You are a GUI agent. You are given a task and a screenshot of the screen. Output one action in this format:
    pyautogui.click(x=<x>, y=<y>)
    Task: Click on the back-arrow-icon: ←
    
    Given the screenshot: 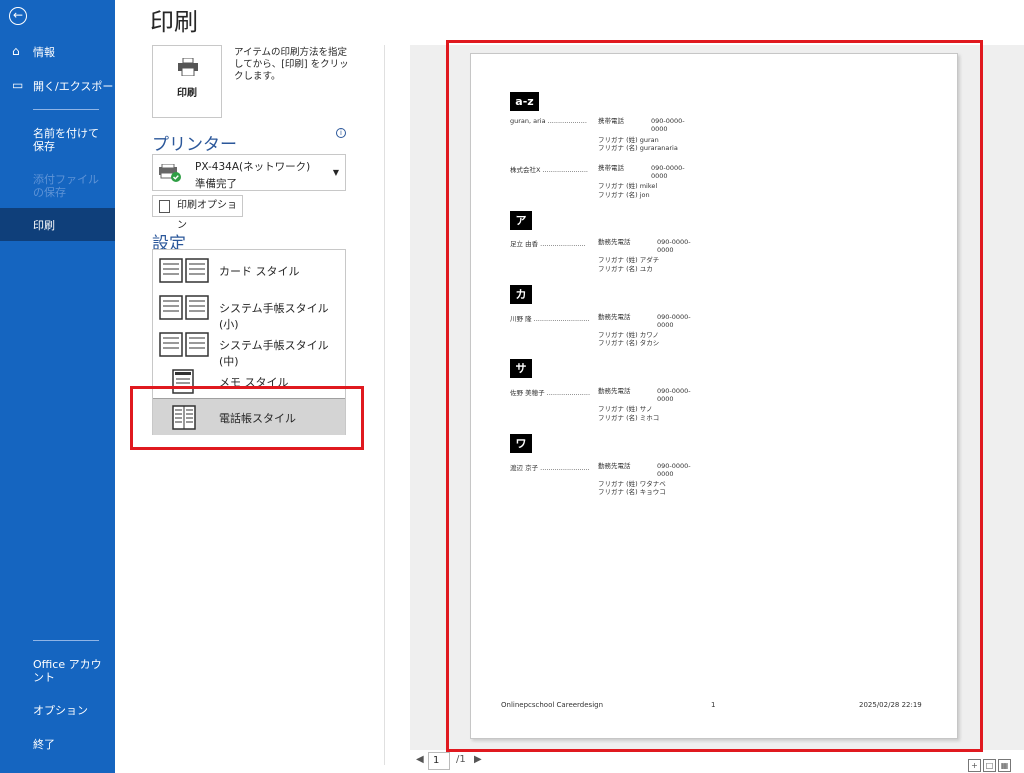 What is the action you would take?
    pyautogui.click(x=18, y=16)
    